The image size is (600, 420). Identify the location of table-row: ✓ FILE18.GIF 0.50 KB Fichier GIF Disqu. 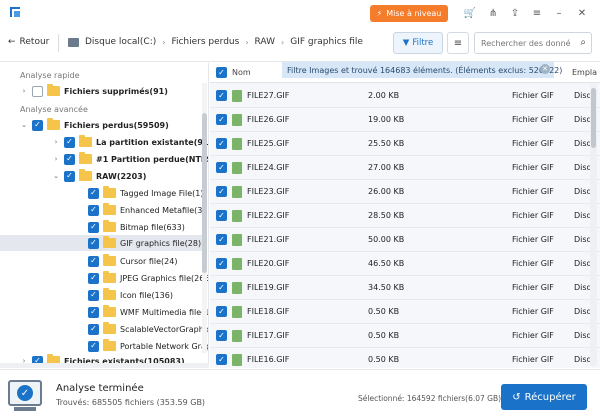
(405, 312).